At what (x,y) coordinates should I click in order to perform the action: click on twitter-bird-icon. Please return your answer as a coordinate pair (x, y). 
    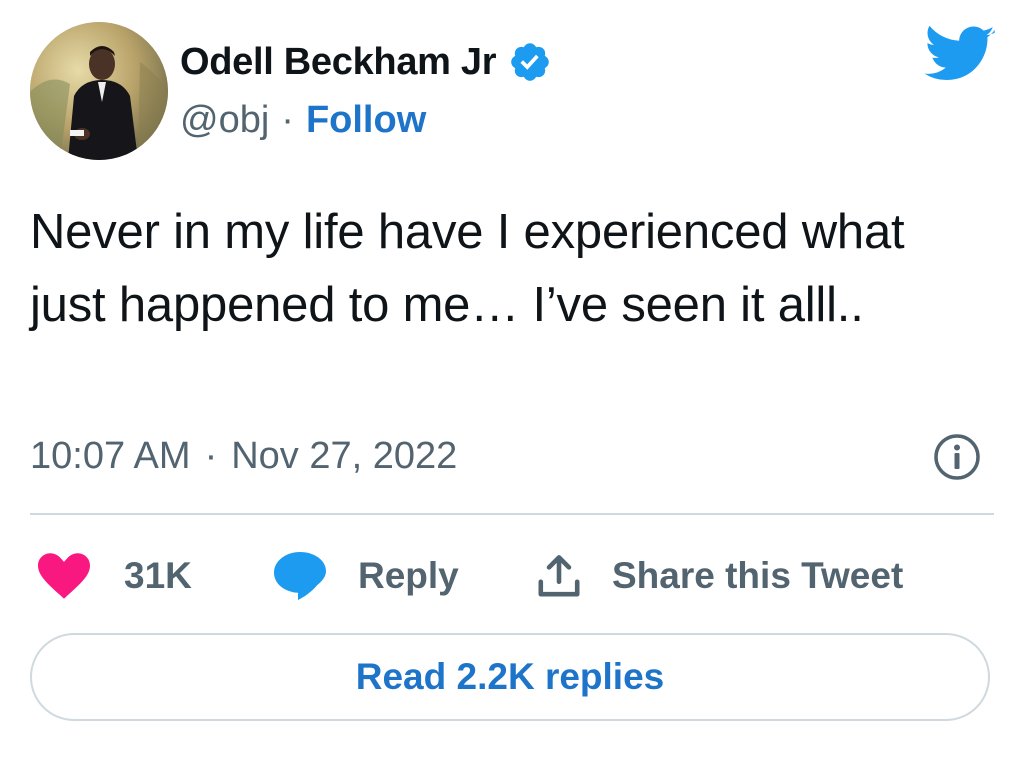
    Looking at the image, I should click on (960, 54).